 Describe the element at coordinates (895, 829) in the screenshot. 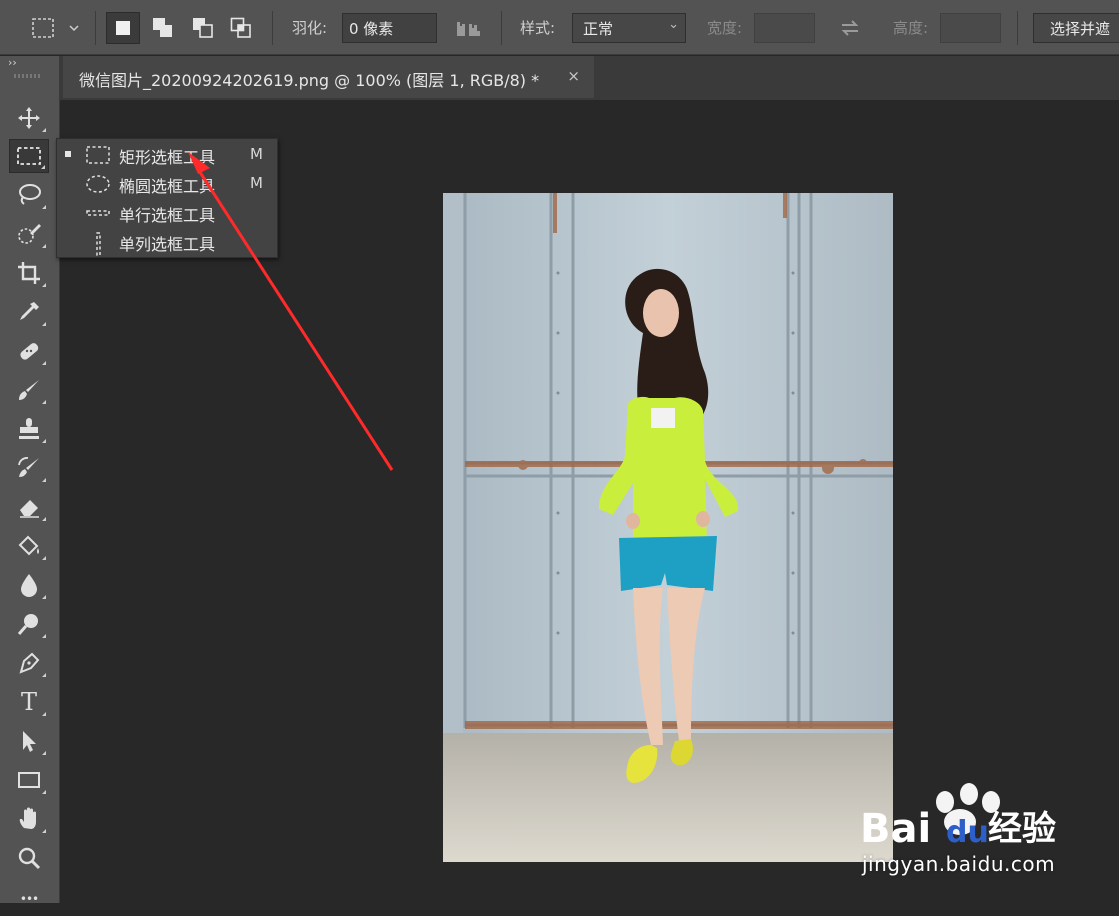

I see `watermark-brand: Bai` at that location.